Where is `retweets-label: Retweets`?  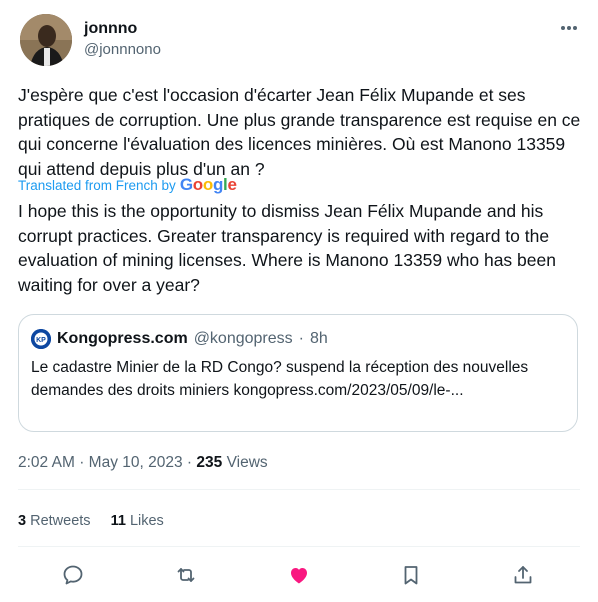 retweets-label: Retweets is located at coordinates (60, 521).